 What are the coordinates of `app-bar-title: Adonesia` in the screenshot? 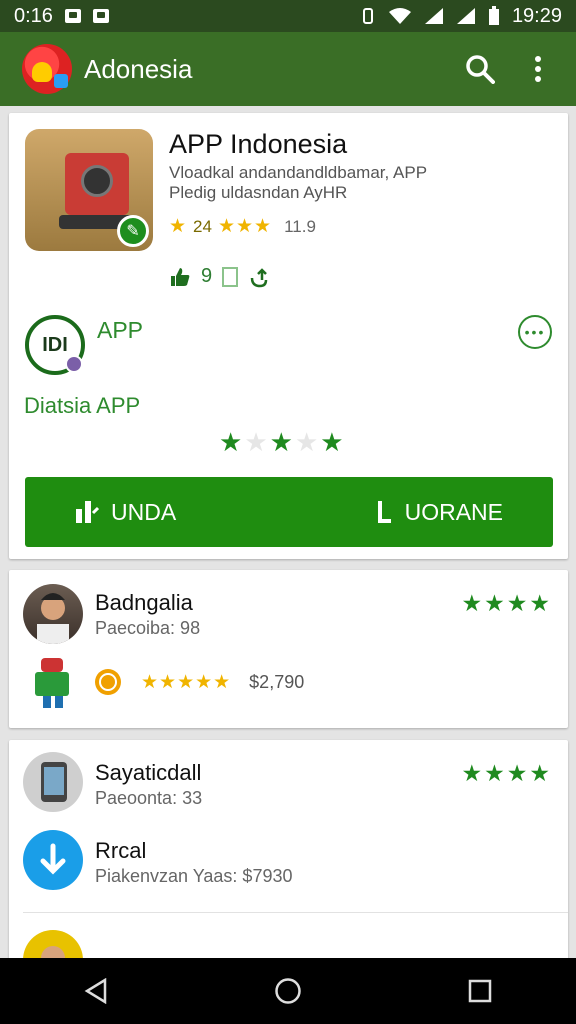 It's located at (138, 68).